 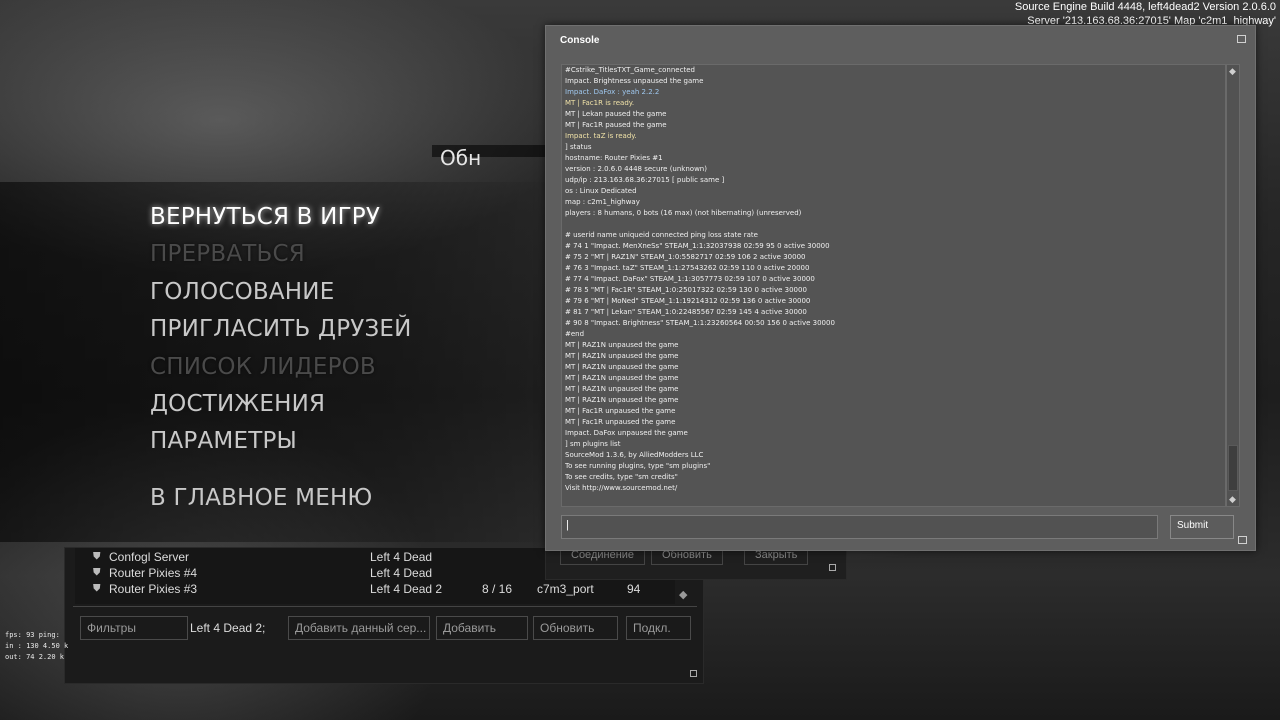 What do you see at coordinates (482, 628) in the screenshot?
I see `add-server-button: Добавить` at bounding box center [482, 628].